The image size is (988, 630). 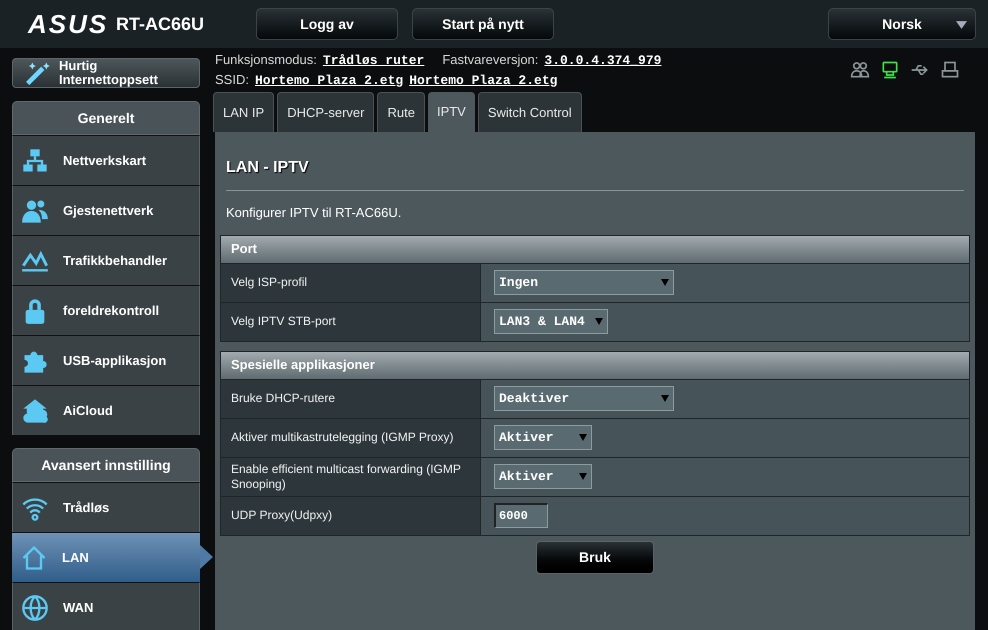 I want to click on mode-link: Trådløs ruter, so click(x=373, y=60).